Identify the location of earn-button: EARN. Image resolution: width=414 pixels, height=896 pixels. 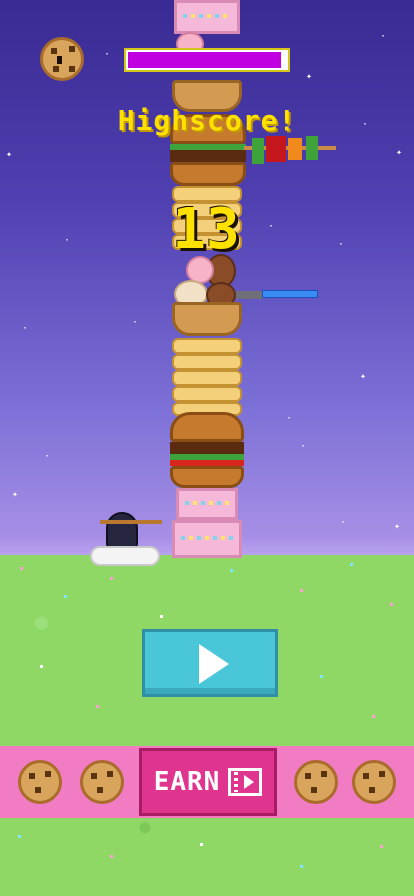
(208, 782).